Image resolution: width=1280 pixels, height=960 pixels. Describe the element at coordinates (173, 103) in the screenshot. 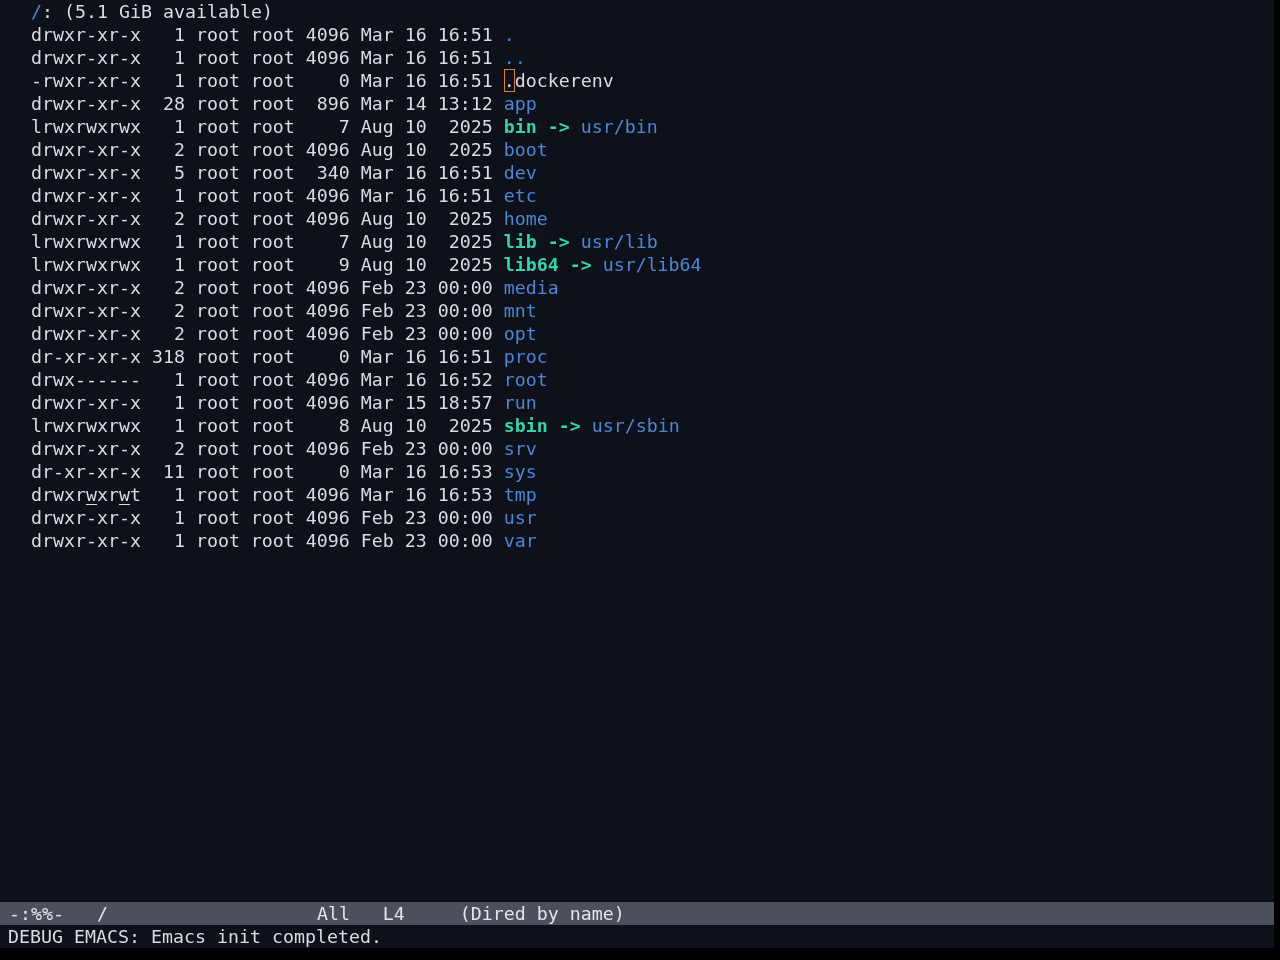

I see `link-count: 28` at that location.